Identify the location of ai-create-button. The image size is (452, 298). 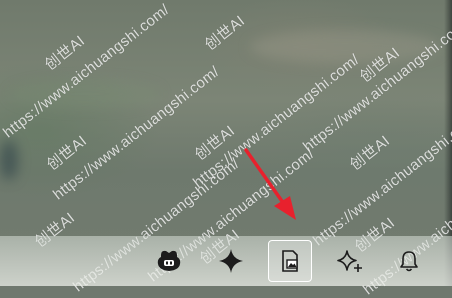
(350, 261).